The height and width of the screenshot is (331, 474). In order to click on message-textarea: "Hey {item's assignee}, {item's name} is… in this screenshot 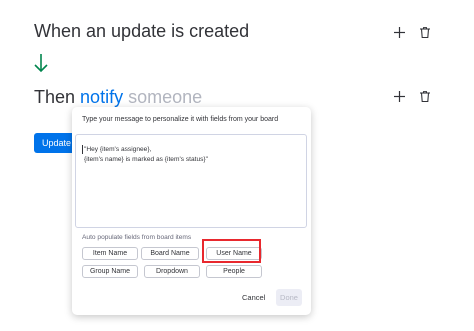, I will do `click(191, 181)`.